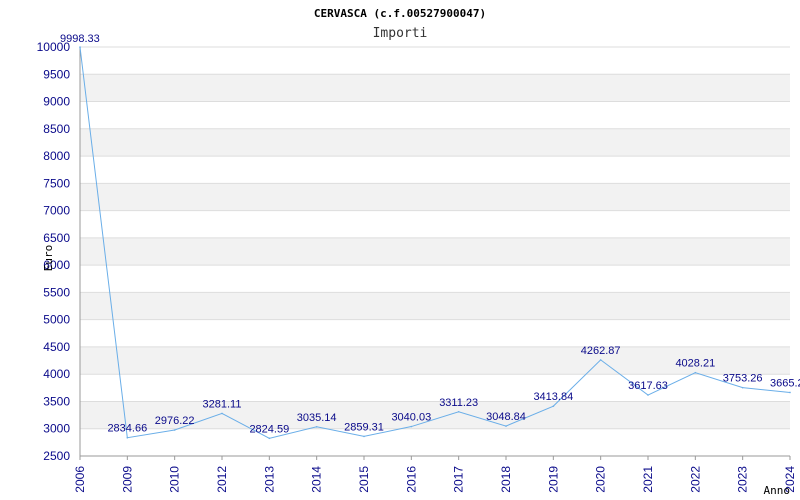 This screenshot has width=800, height=500. I want to click on data-label: 2976.22, so click(175, 421).